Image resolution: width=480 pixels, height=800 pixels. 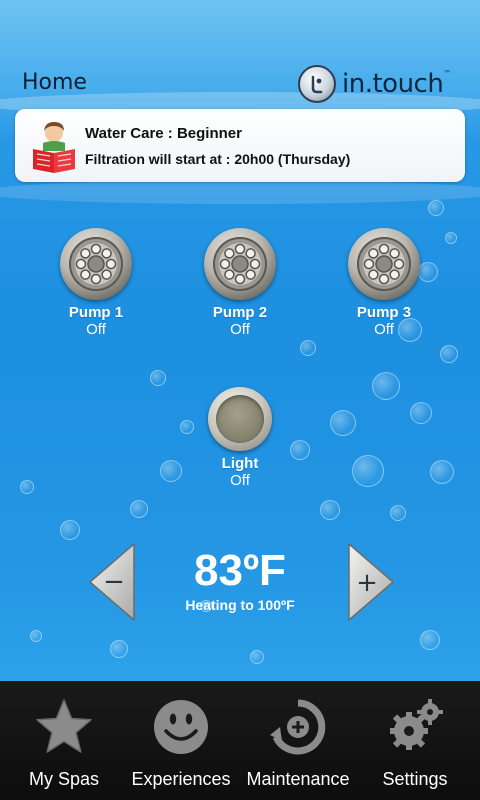 What do you see at coordinates (415, 779) in the screenshot?
I see `nav-label: Settings` at bounding box center [415, 779].